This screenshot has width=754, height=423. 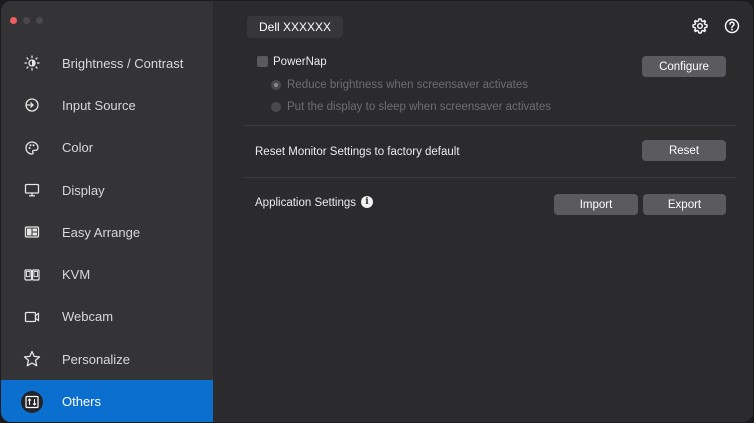 What do you see at coordinates (684, 204) in the screenshot?
I see `export-button: Export` at bounding box center [684, 204].